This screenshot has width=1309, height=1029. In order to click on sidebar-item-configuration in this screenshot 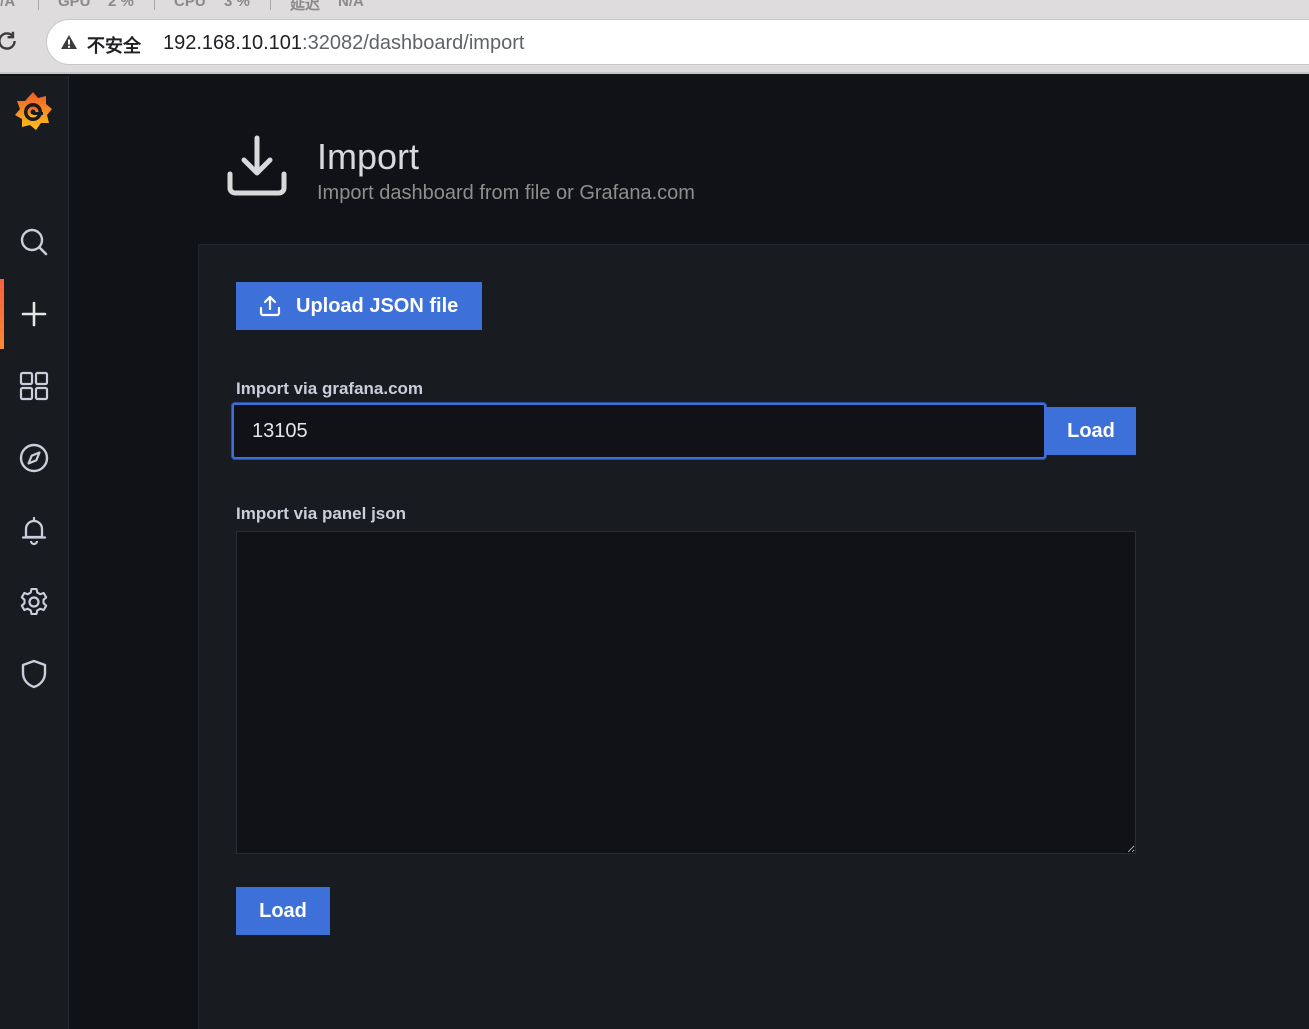, I will do `click(34, 602)`.